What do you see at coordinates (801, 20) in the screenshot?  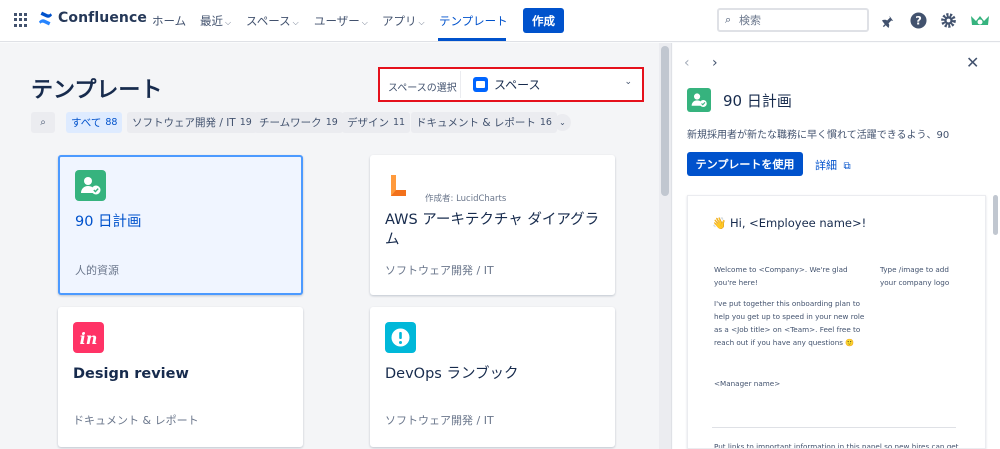 I see `search-input` at bounding box center [801, 20].